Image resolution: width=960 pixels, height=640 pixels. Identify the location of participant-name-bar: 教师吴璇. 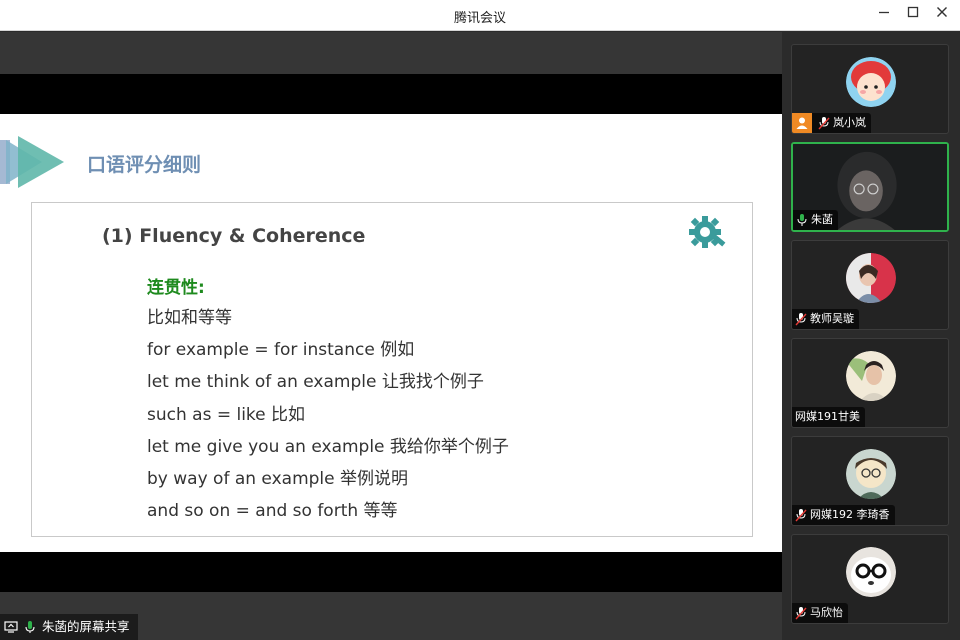
(825, 319).